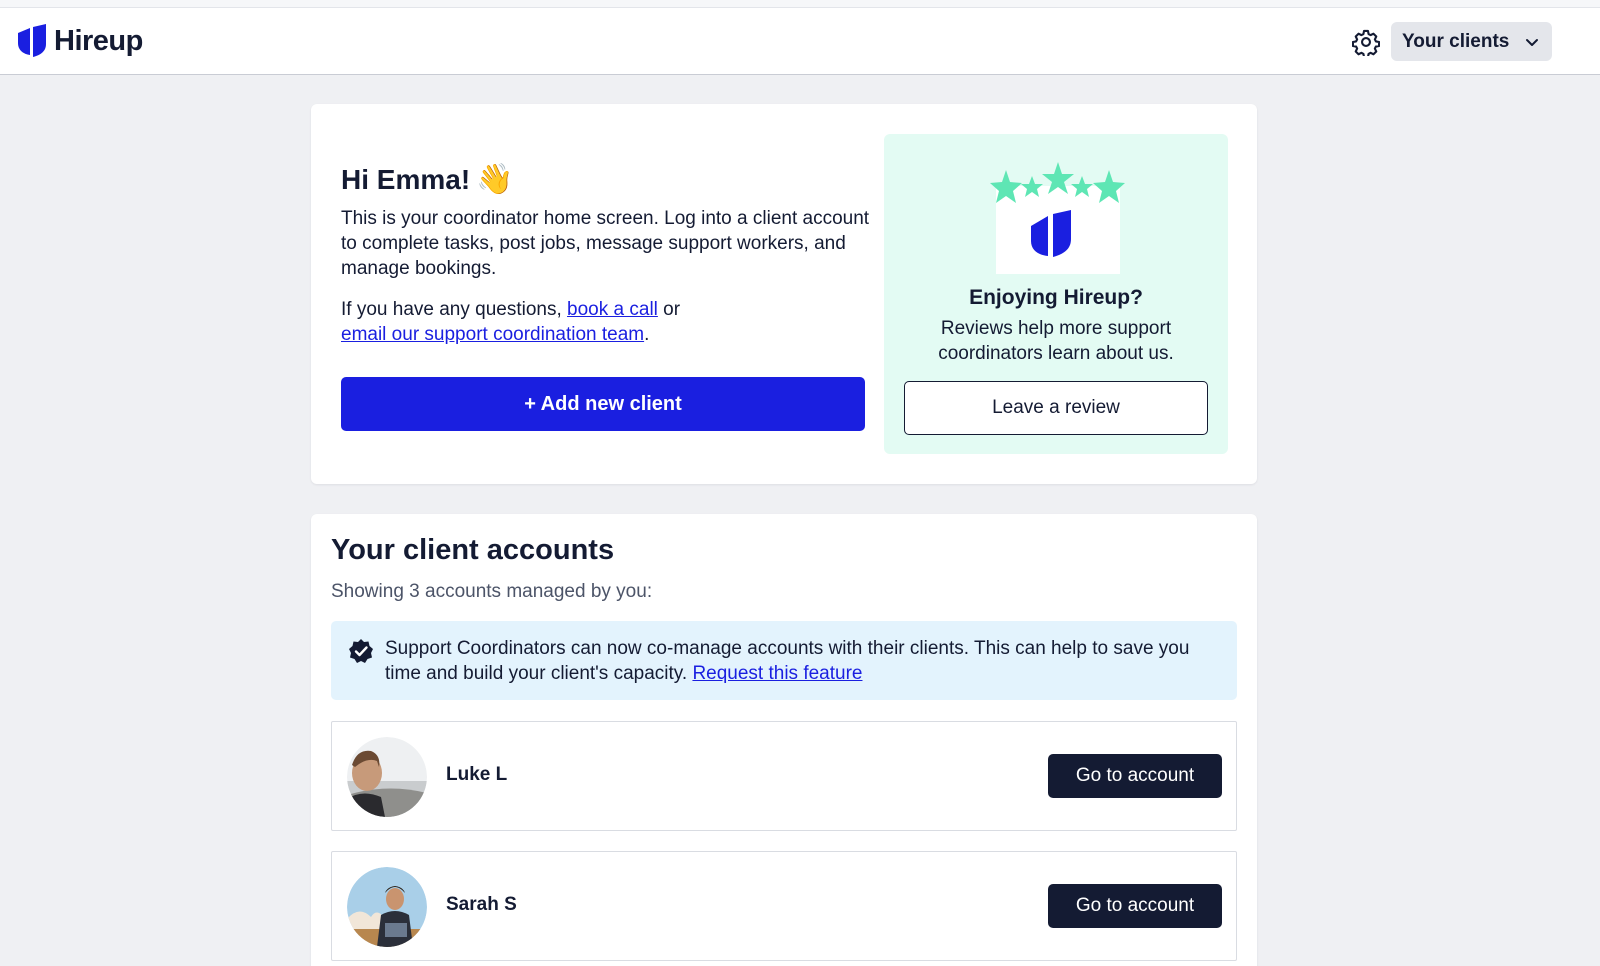 The image size is (1600, 966). Describe the element at coordinates (1532, 42) in the screenshot. I see `chevron-down-icon` at that location.